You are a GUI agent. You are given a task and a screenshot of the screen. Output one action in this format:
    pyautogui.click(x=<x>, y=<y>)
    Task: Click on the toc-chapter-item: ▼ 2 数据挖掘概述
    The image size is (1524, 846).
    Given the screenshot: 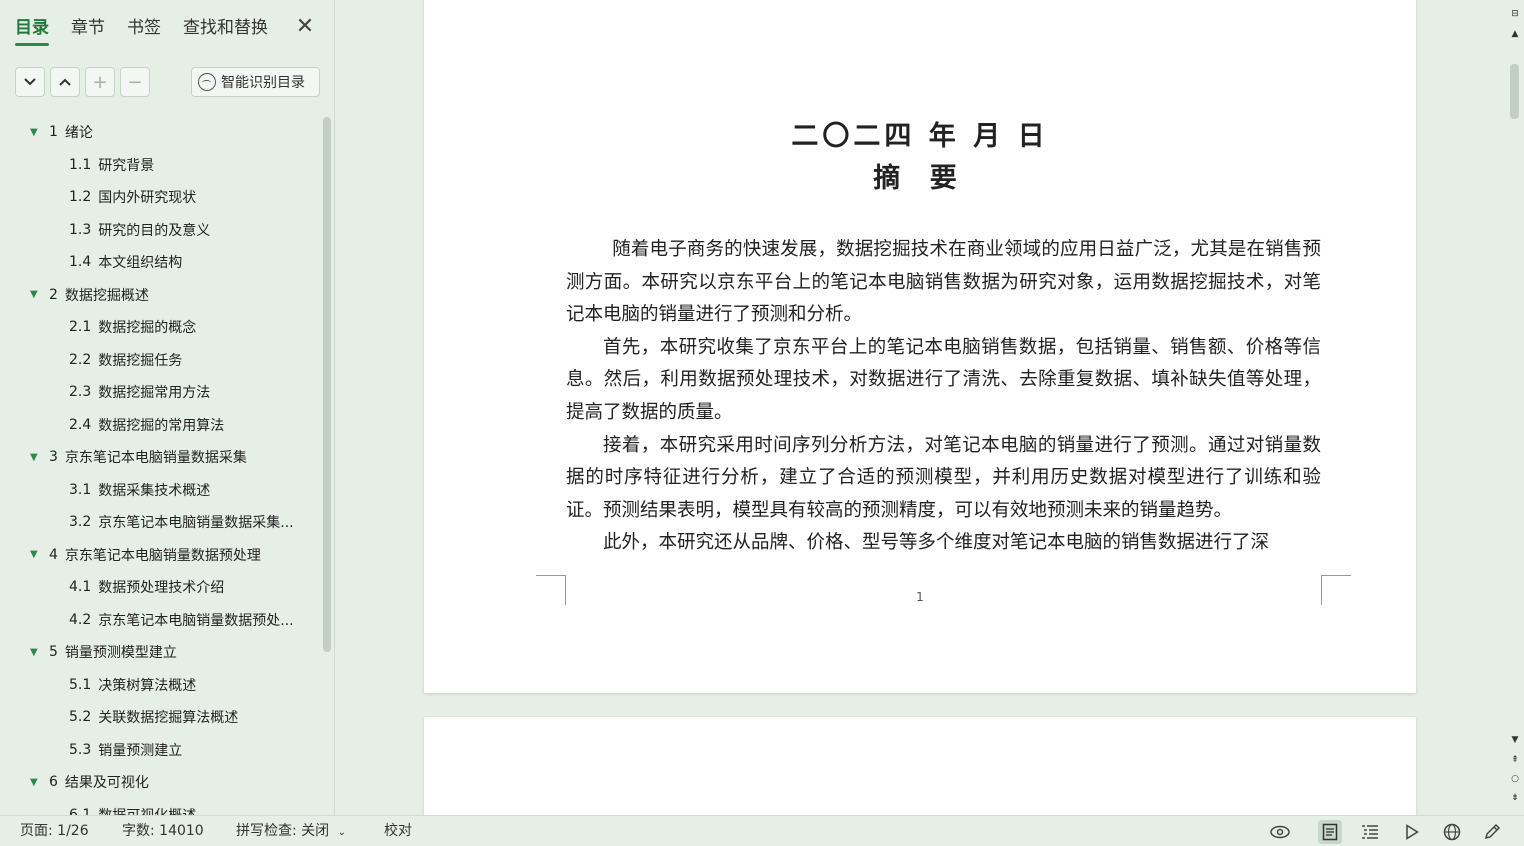 What is the action you would take?
    pyautogui.click(x=160, y=295)
    